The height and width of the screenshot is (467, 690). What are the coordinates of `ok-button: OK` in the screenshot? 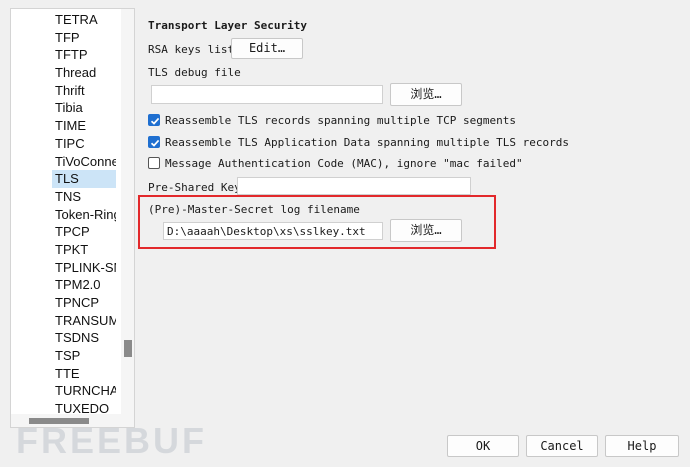 It's located at (483, 446).